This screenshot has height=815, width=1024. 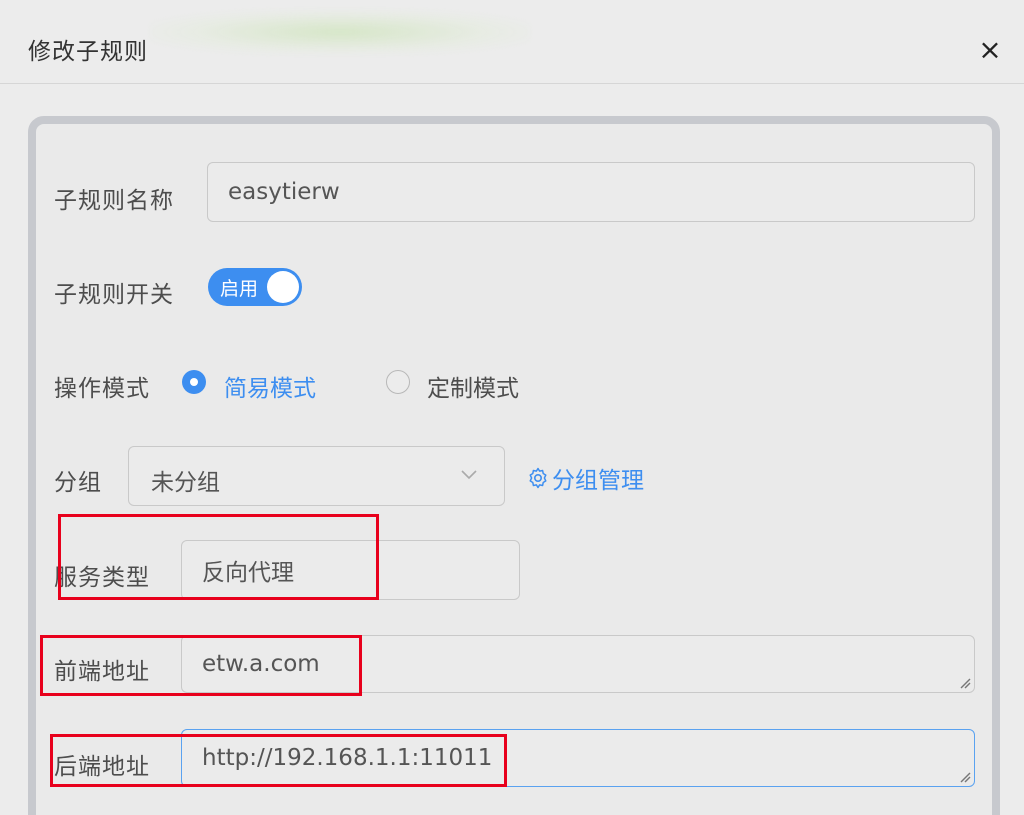 I want to click on group-label: 分组, so click(x=78, y=483).